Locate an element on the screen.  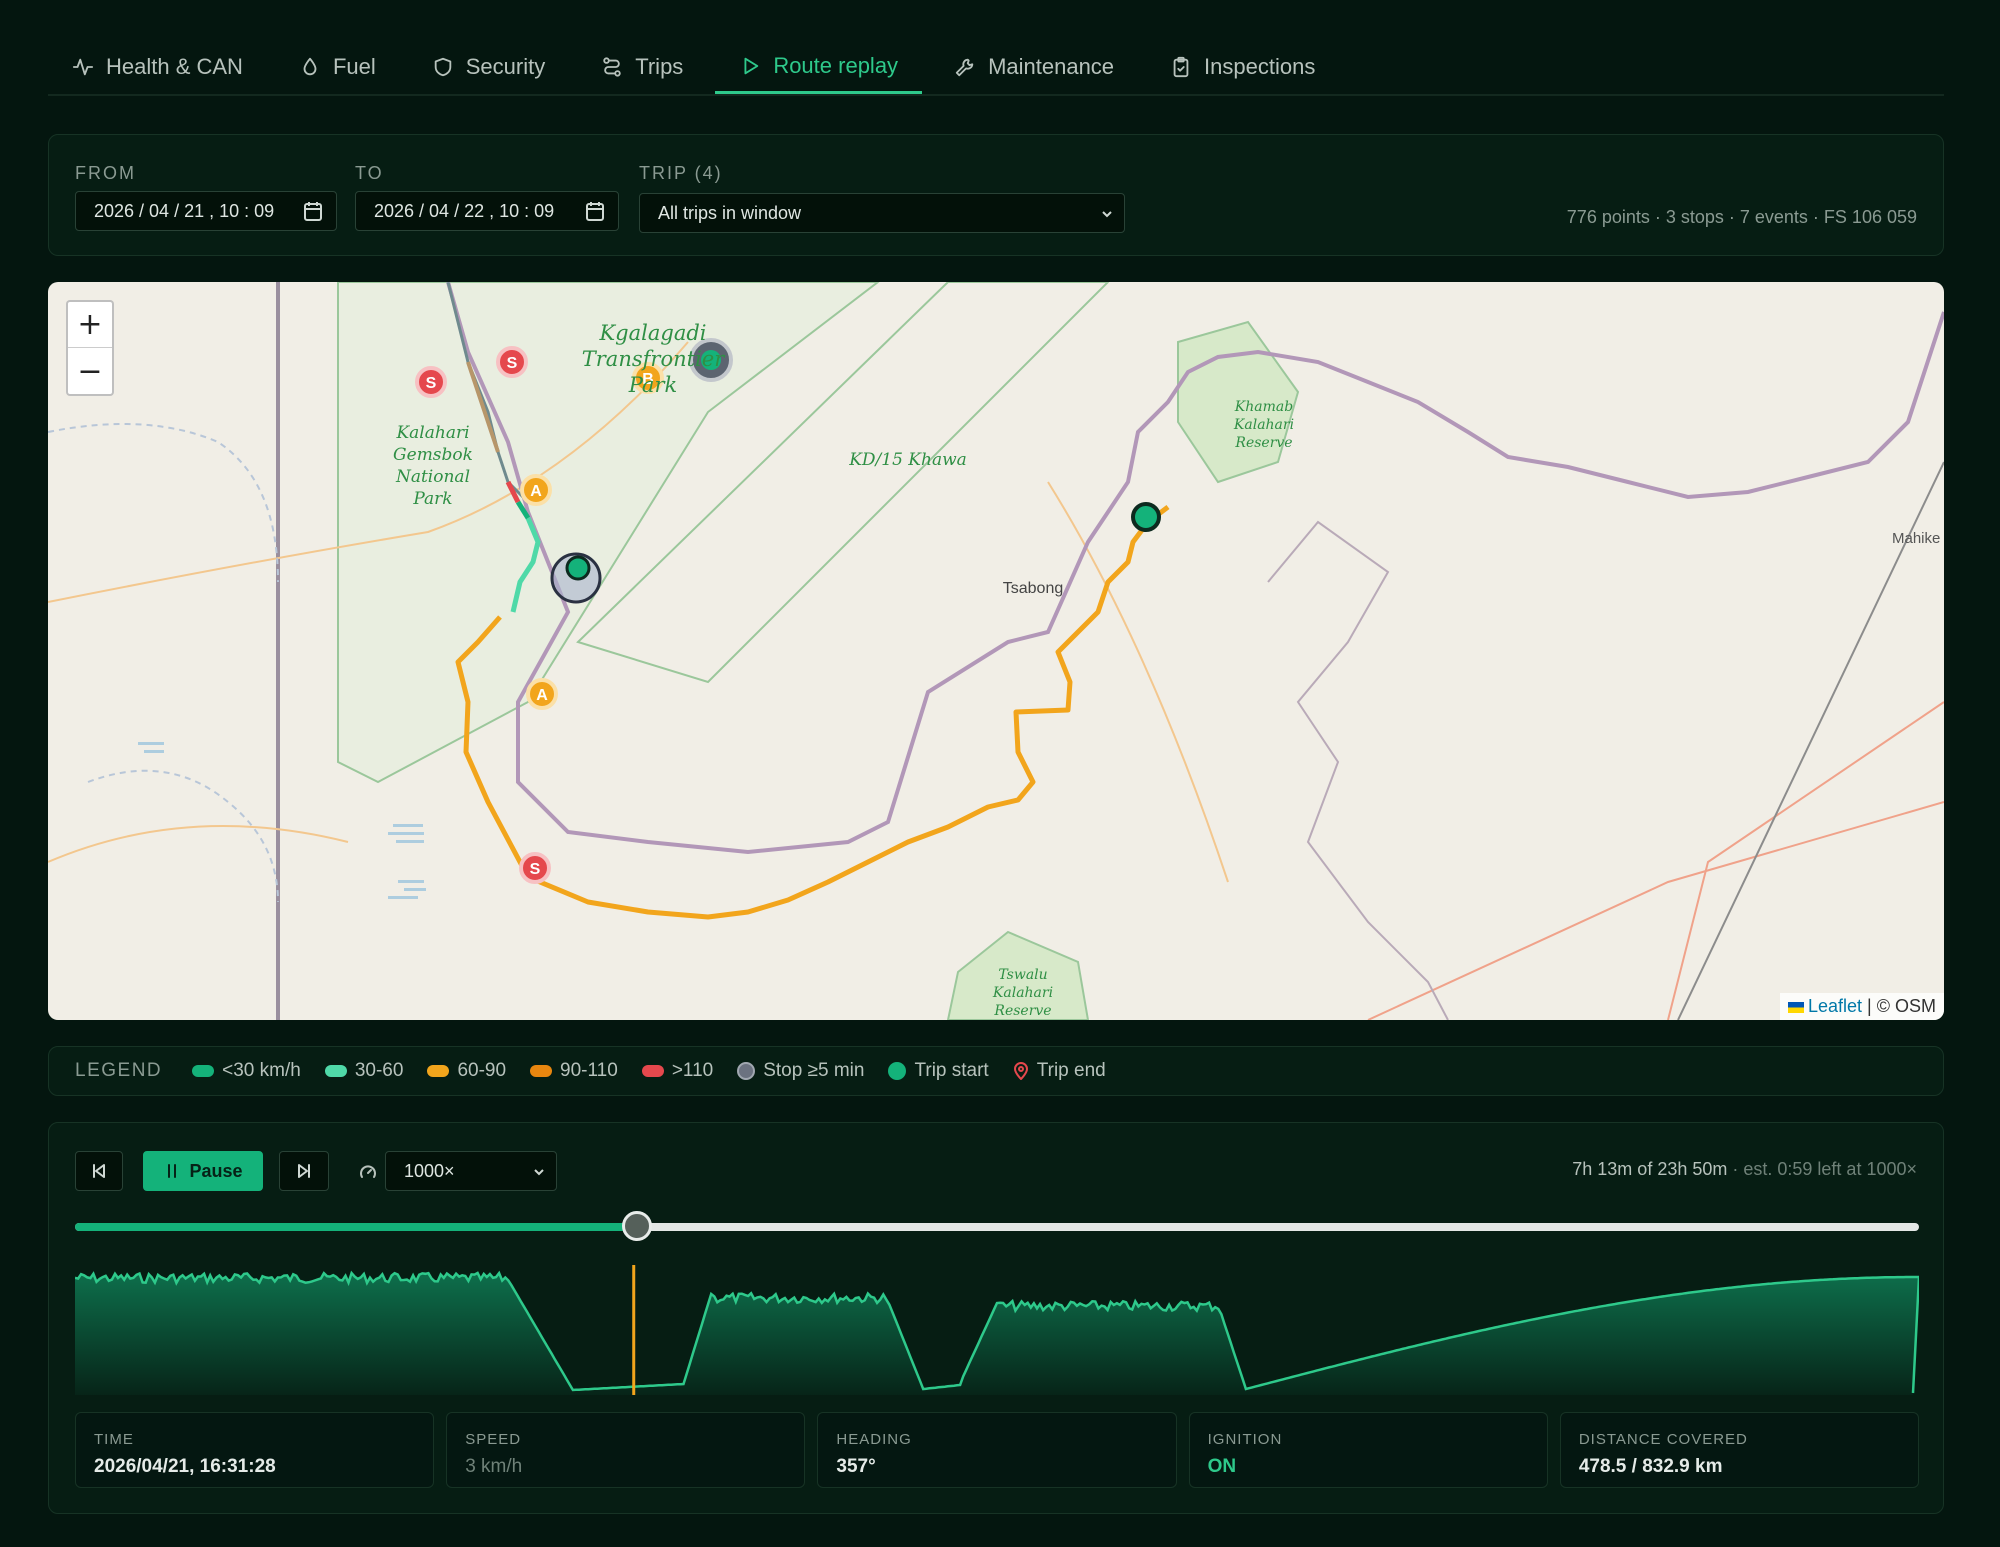
legend-label: >110 is located at coordinates (692, 1070).